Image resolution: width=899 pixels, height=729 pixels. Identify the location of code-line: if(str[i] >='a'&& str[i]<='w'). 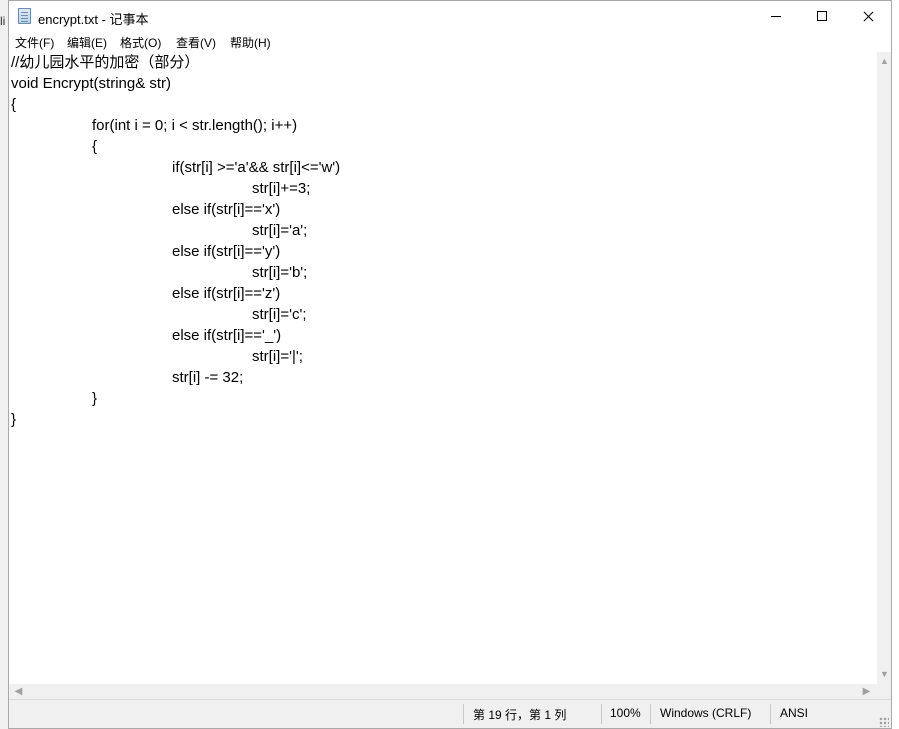
(256, 167).